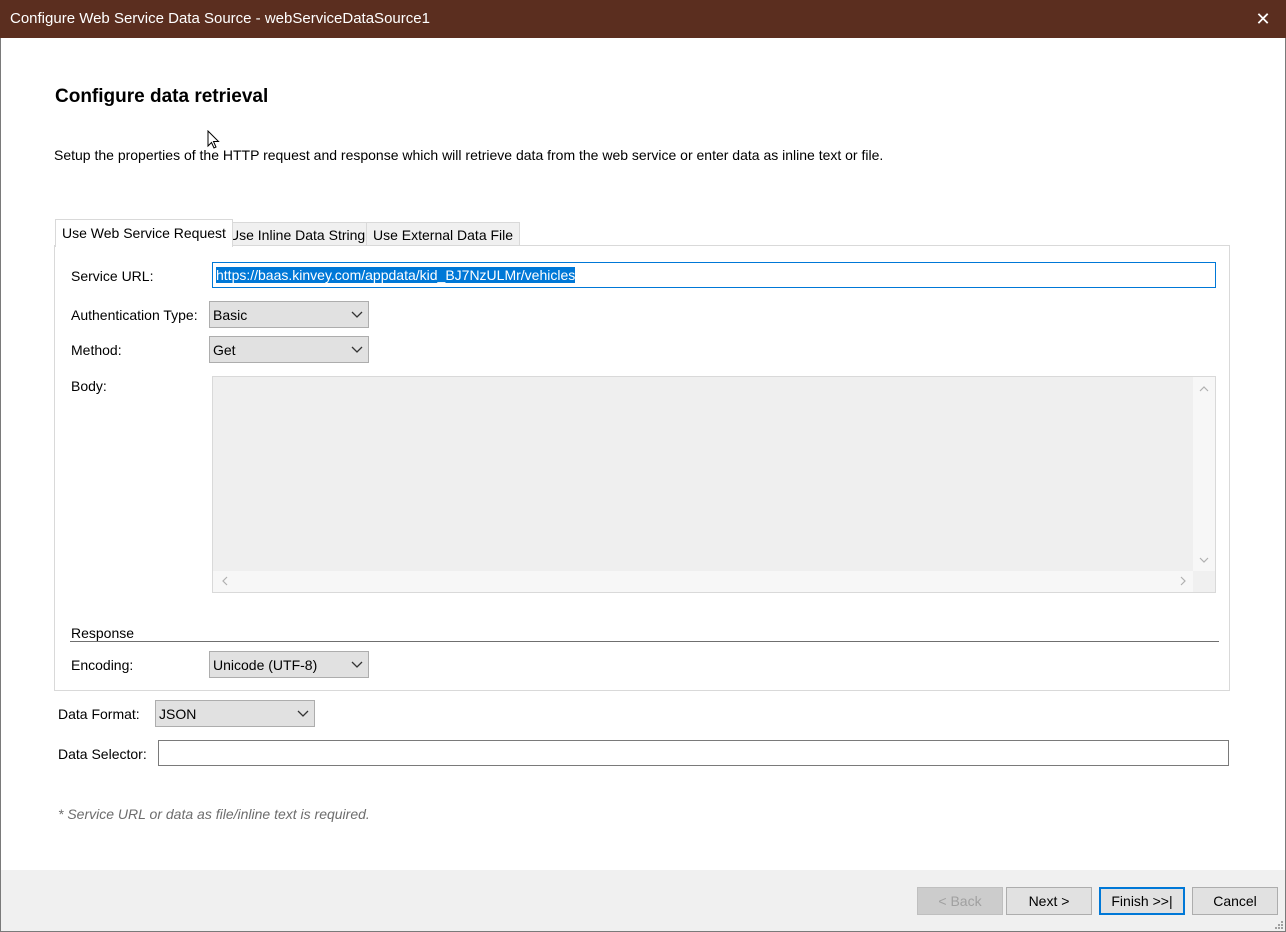 The height and width of the screenshot is (932, 1286). Describe the element at coordinates (960, 901) in the screenshot. I see `back-button: < Back` at that location.